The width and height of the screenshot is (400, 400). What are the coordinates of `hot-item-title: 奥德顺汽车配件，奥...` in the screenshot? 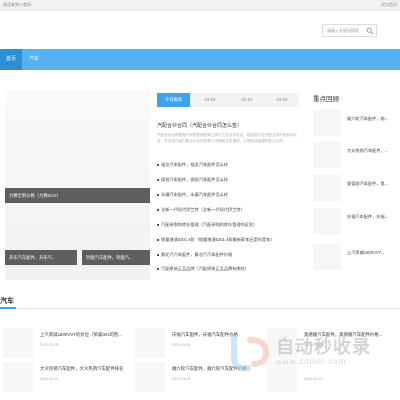 It's located at (367, 184).